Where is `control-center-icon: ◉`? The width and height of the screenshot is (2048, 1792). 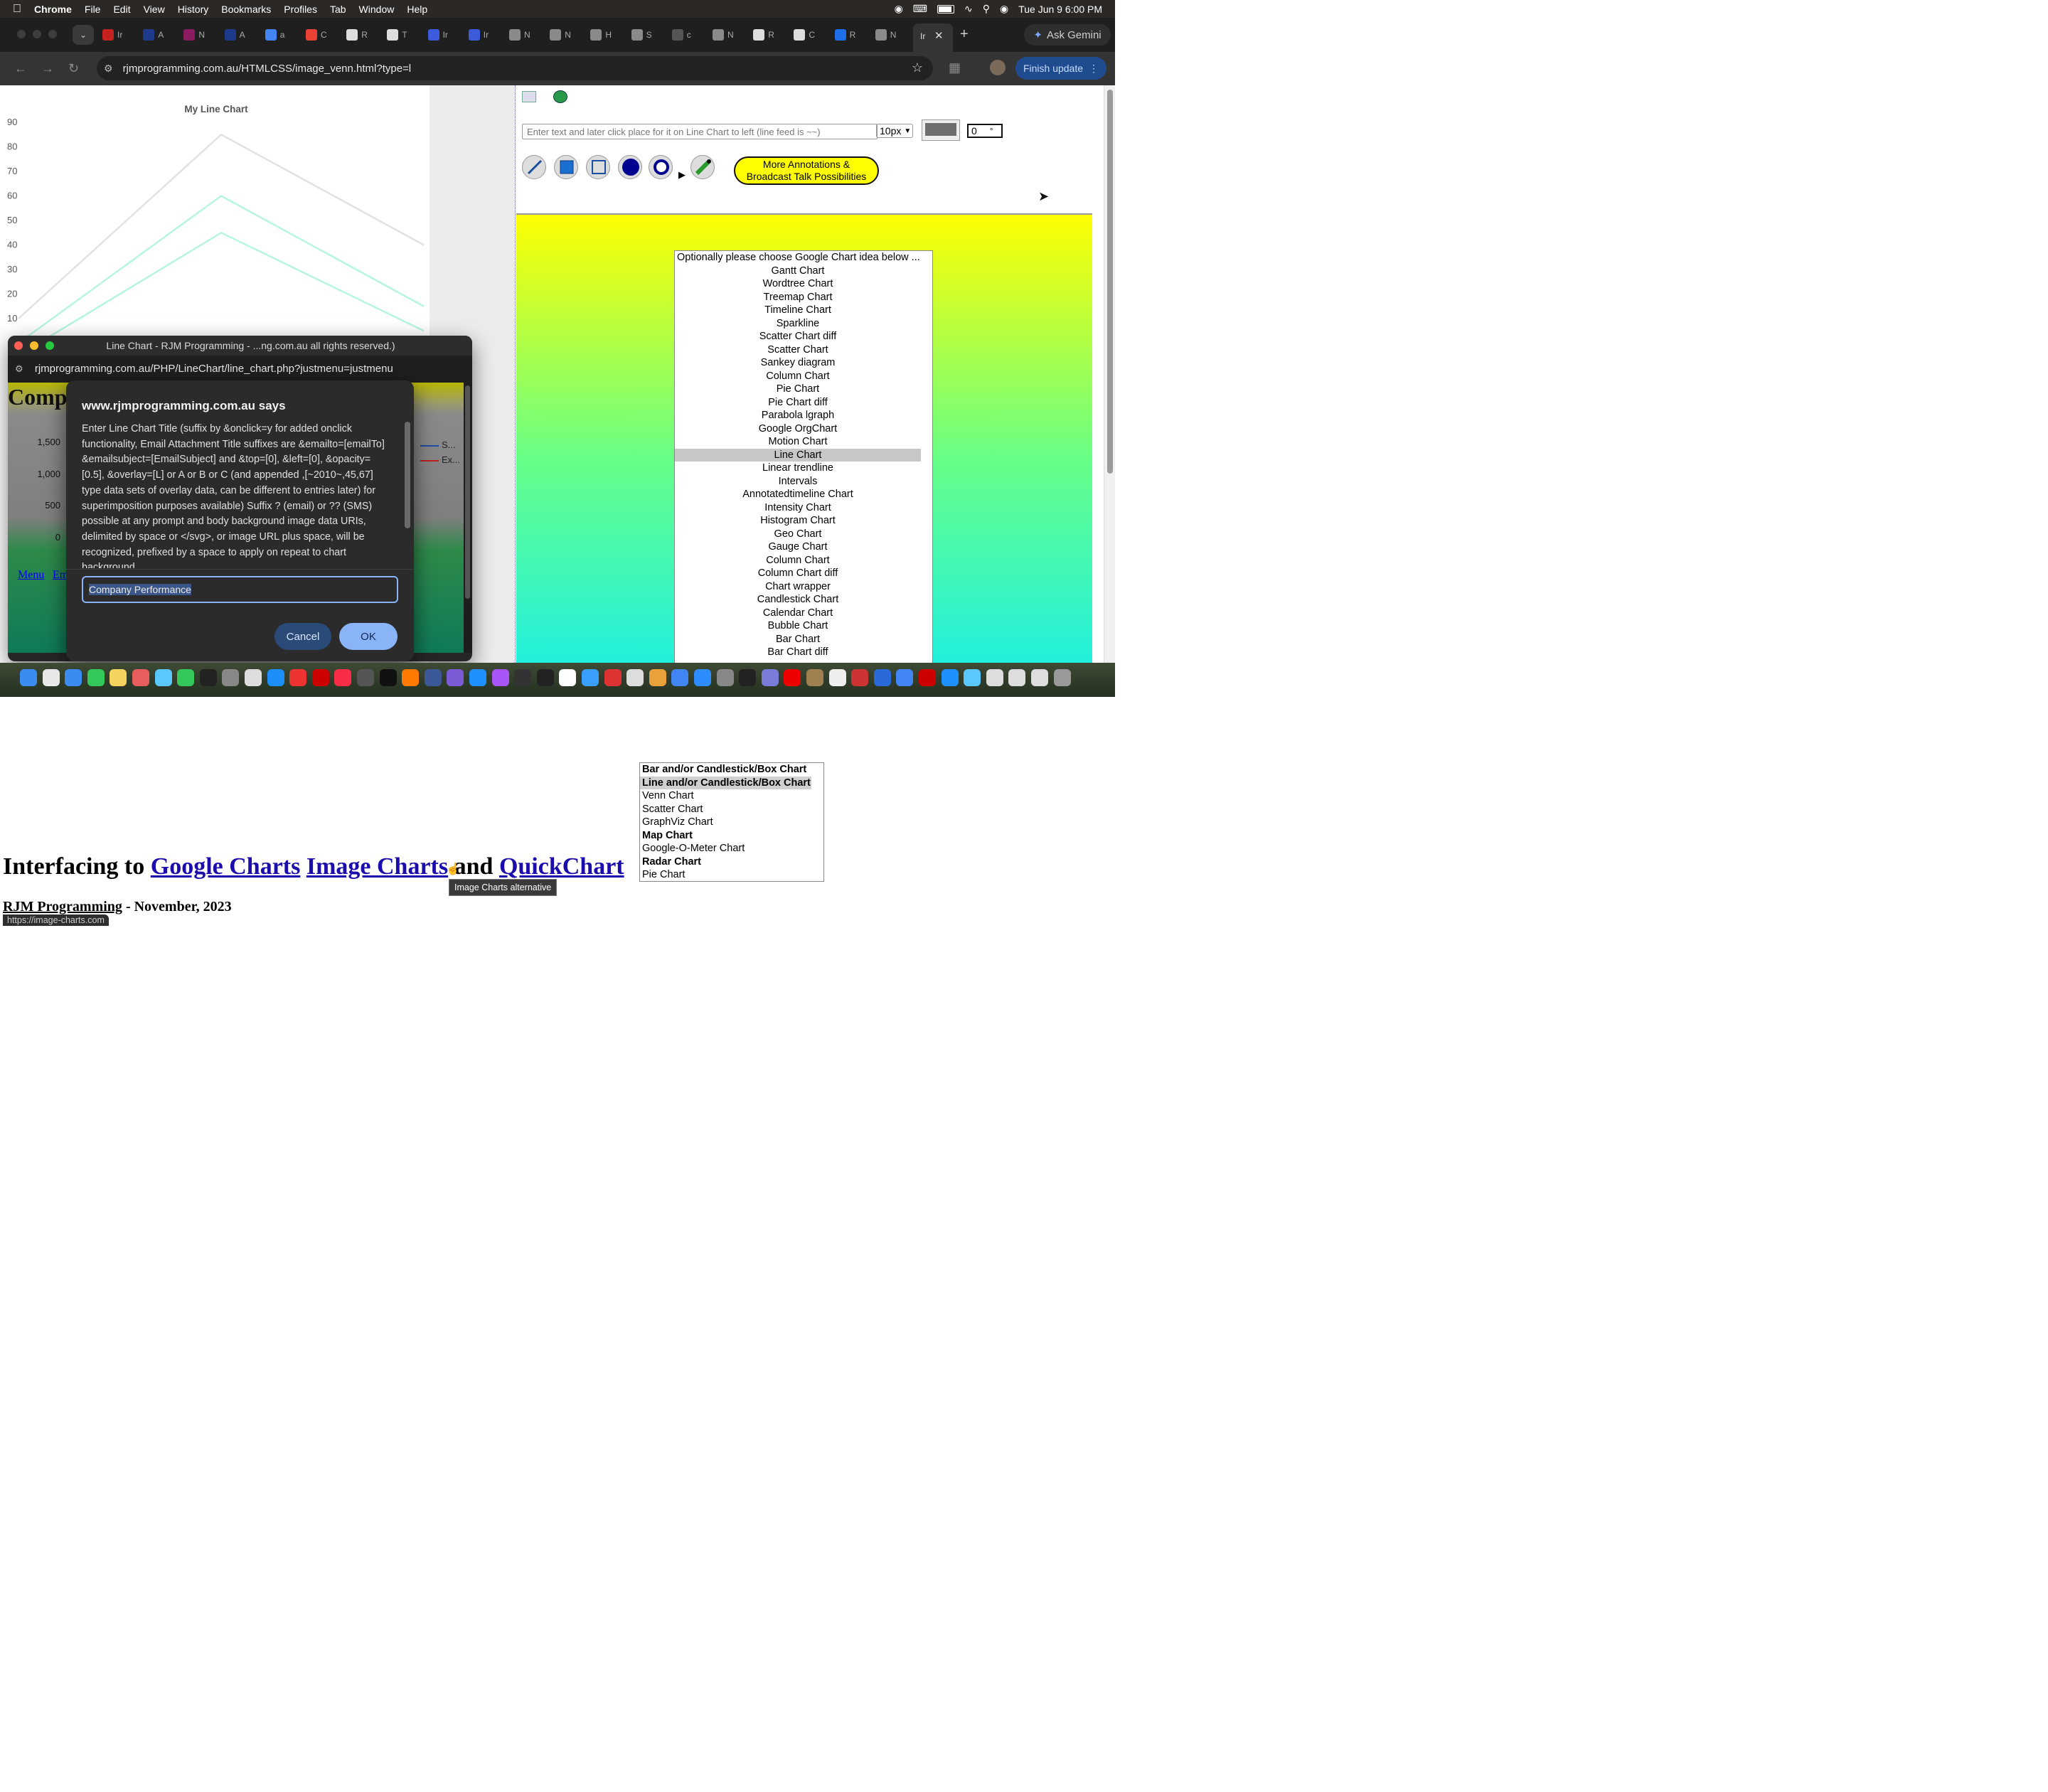 control-center-icon: ◉ is located at coordinates (1004, 9).